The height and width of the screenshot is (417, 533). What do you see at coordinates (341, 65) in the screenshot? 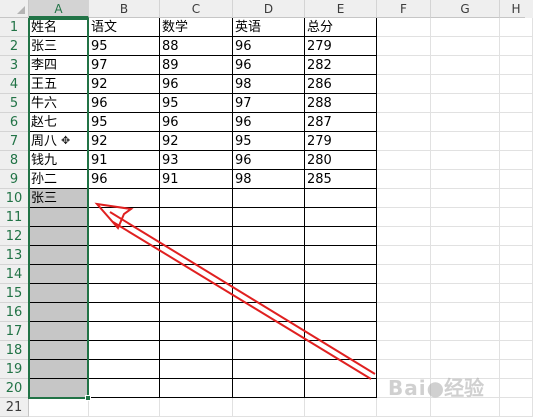
I see `cell-e3: 282` at bounding box center [341, 65].